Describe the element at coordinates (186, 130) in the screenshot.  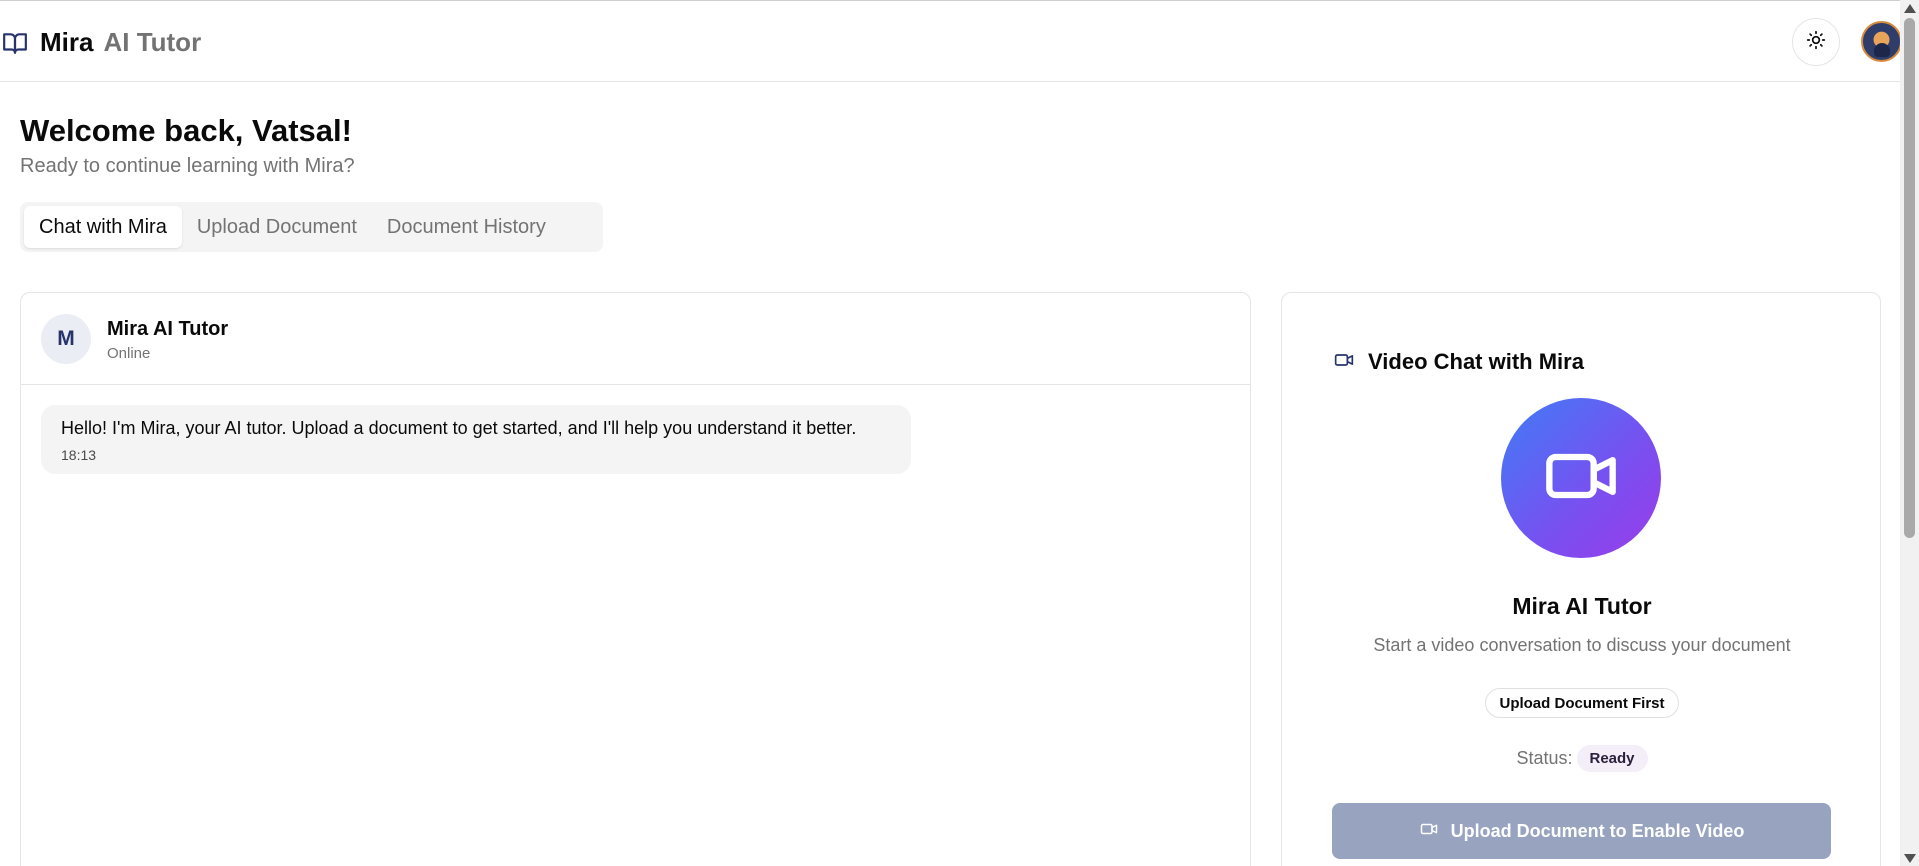
I see `page-title: Welcome back, Vatsal!` at that location.